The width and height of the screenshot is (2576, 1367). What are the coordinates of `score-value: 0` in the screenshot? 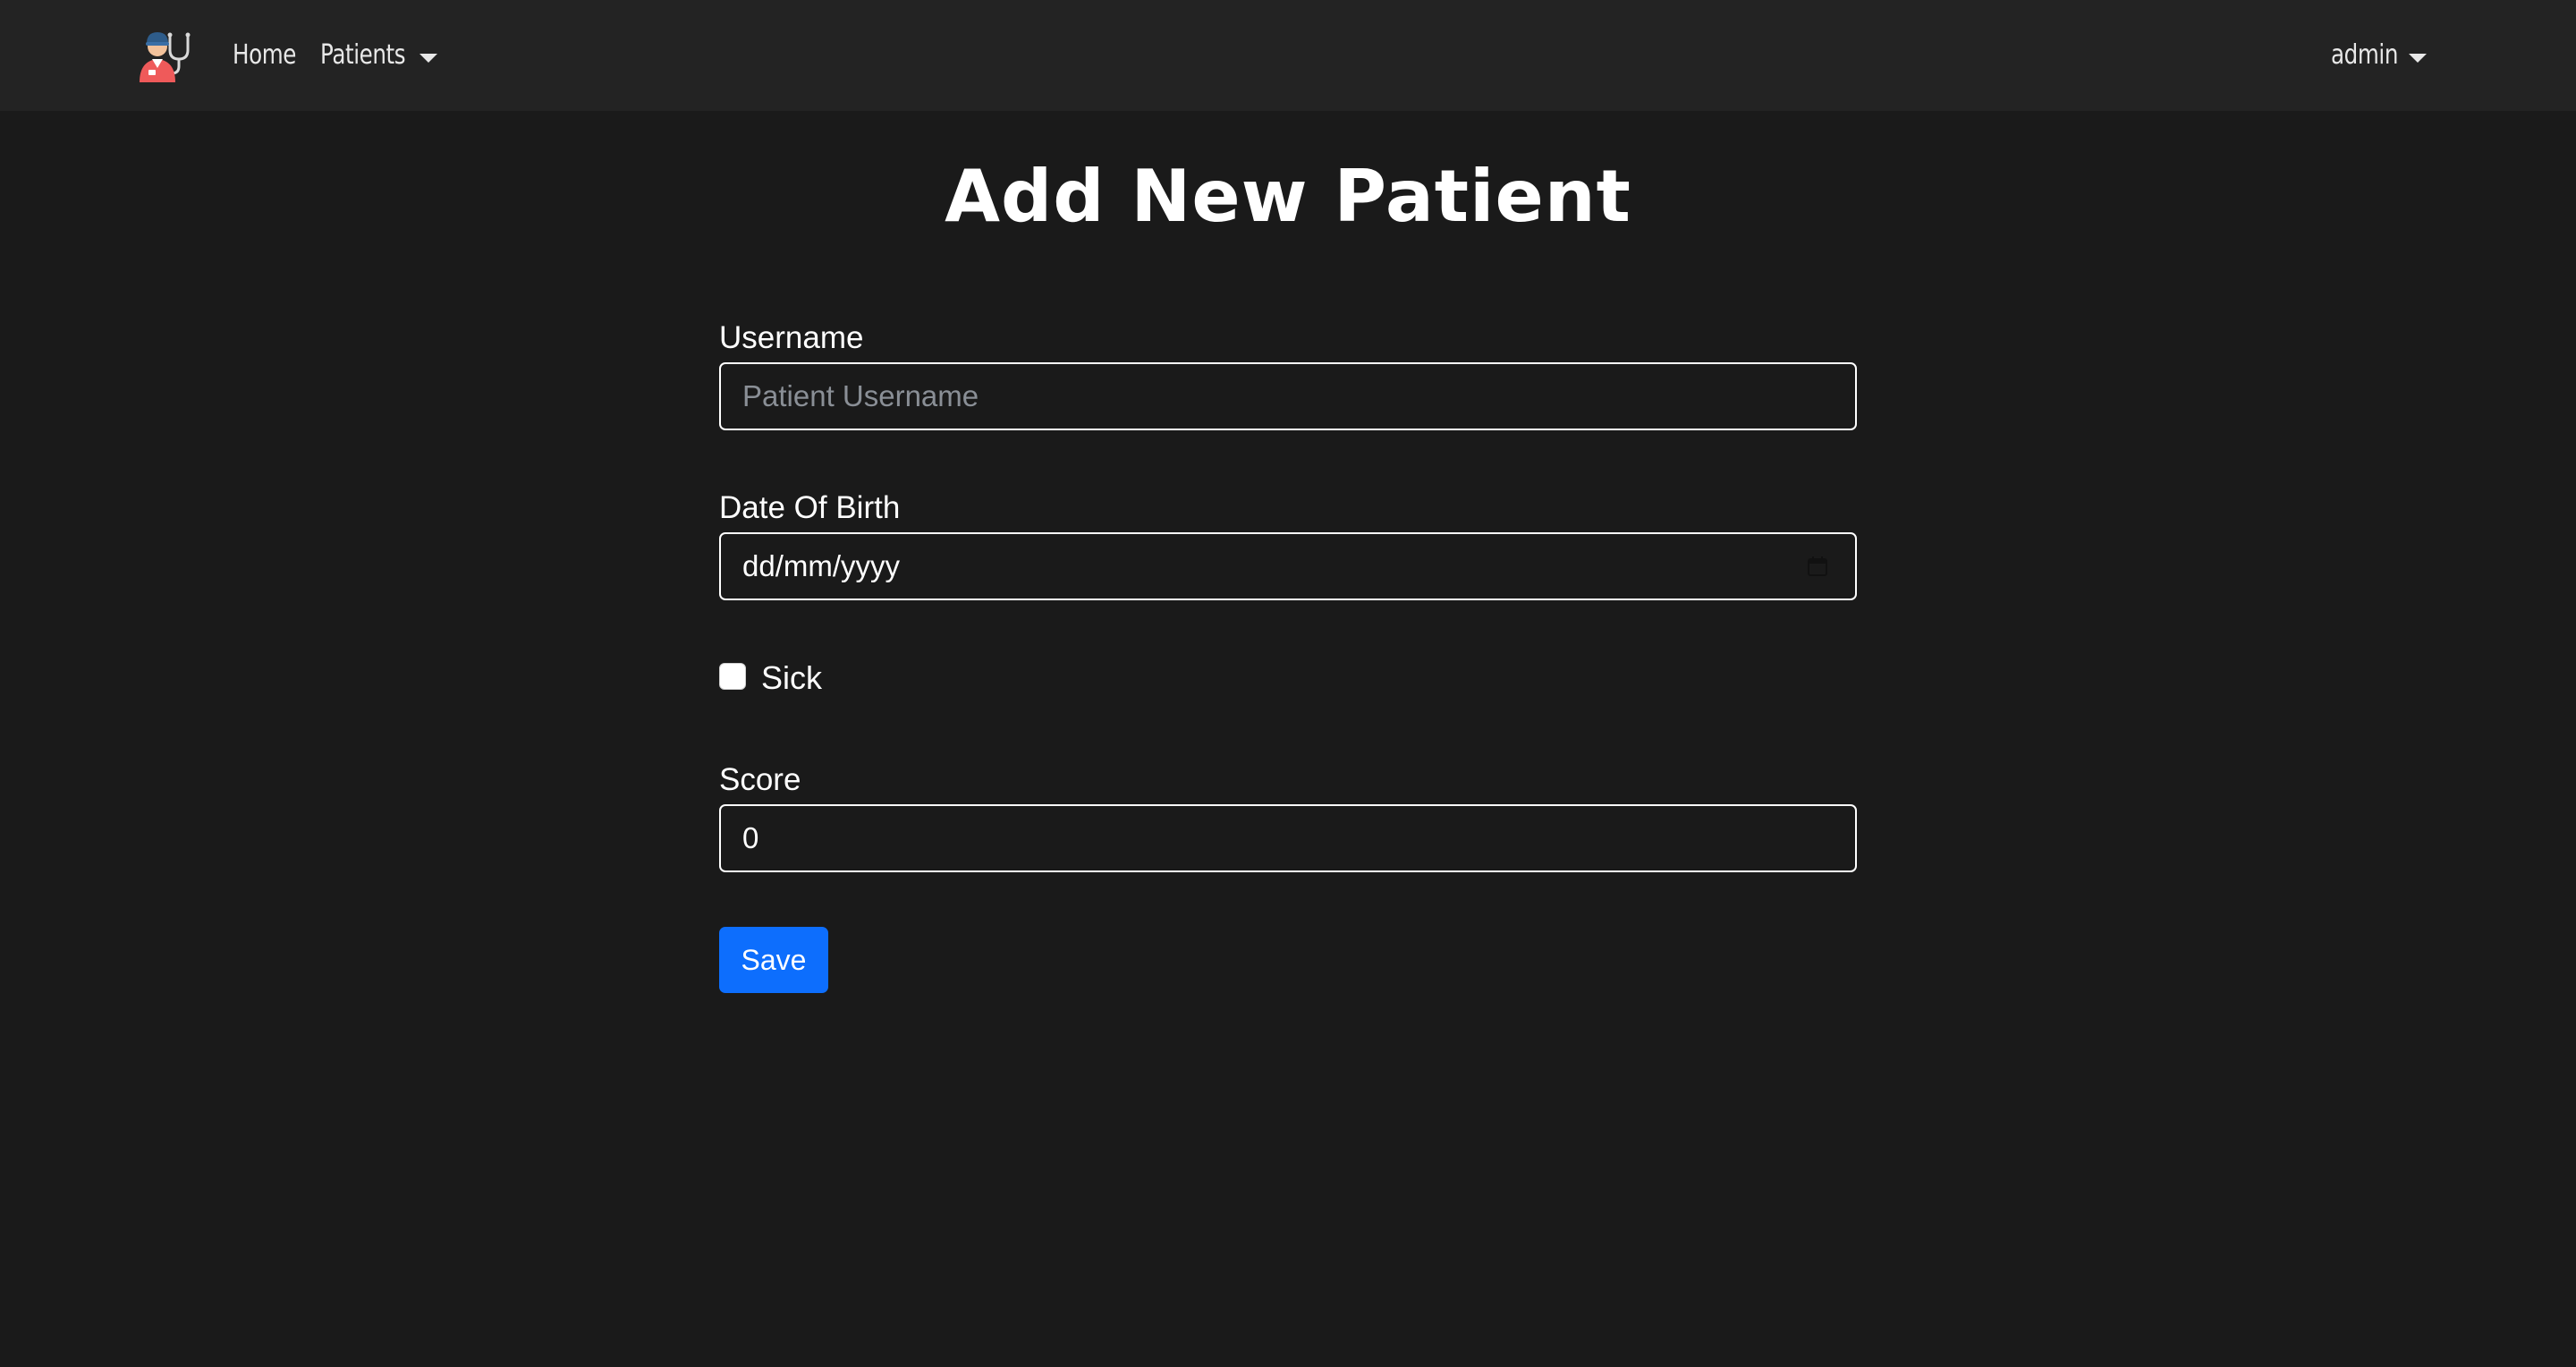 It's located at (750, 837).